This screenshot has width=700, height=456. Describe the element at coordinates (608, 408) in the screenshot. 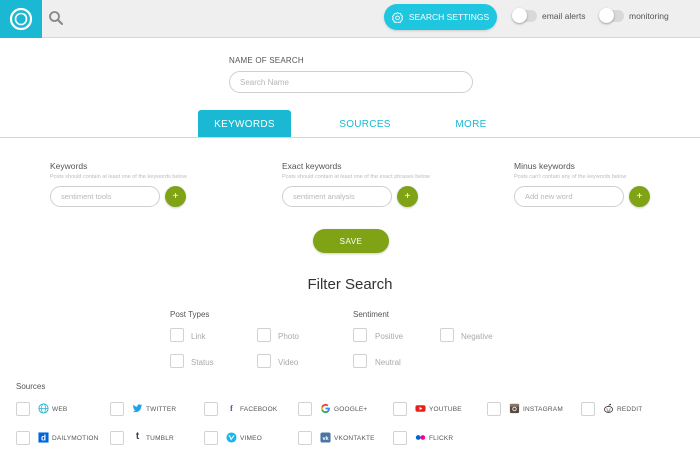

I see `reddit-icon` at that location.